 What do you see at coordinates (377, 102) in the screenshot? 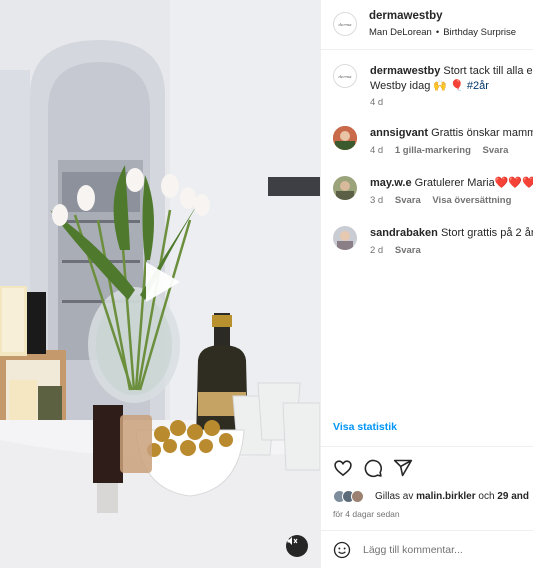
I see `caption-time: 4 d` at bounding box center [377, 102].